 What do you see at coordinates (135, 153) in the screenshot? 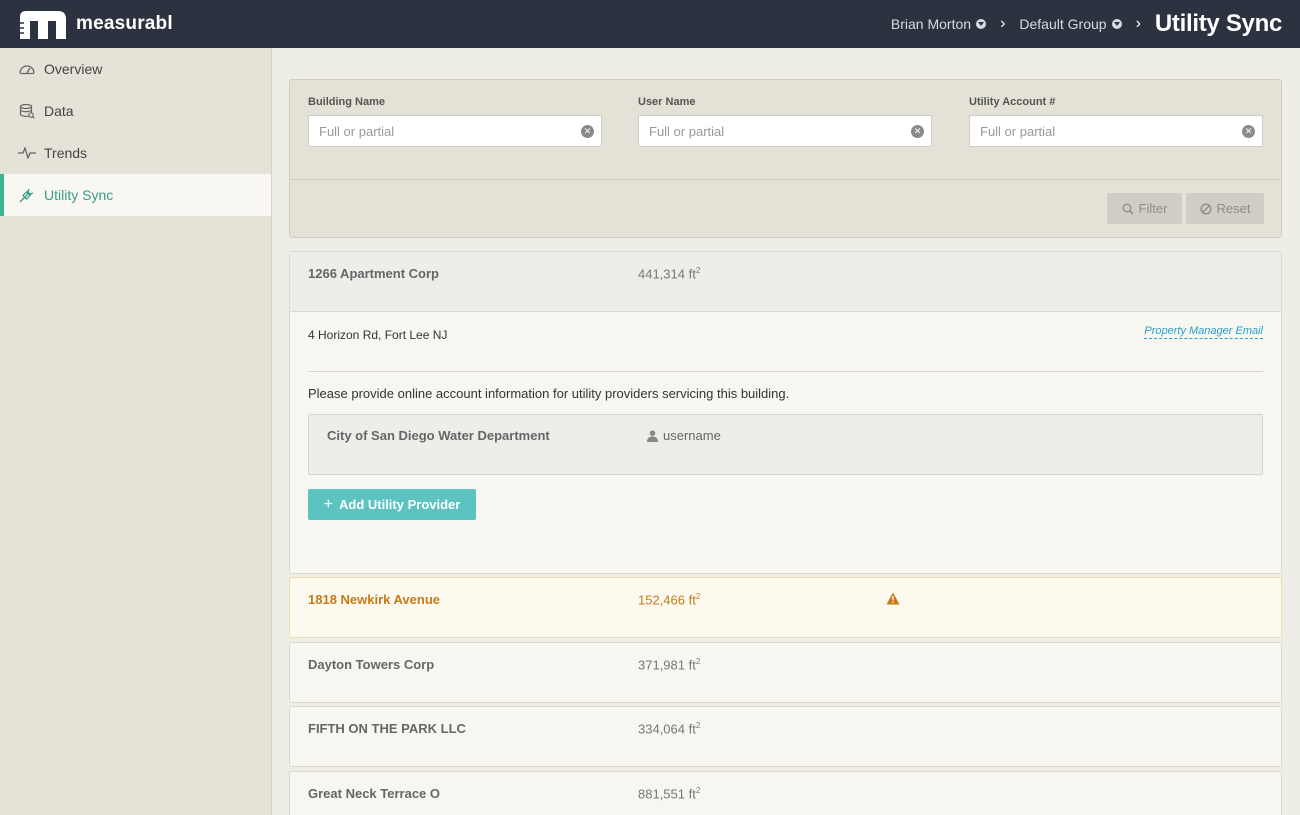
I see `sidebar-item-trends: Trends` at bounding box center [135, 153].